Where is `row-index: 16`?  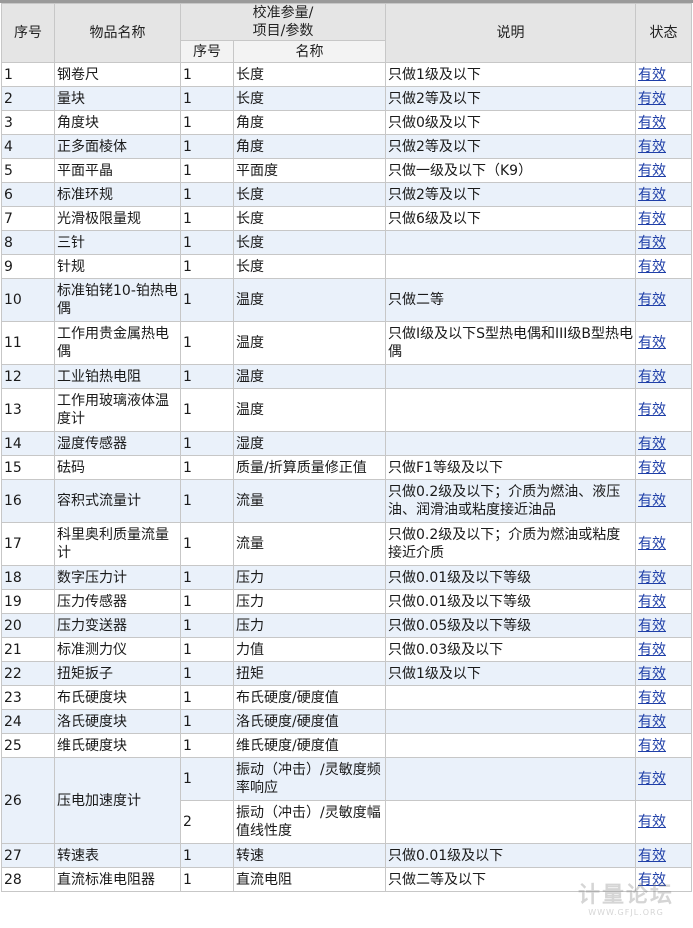 row-index: 16 is located at coordinates (28, 501).